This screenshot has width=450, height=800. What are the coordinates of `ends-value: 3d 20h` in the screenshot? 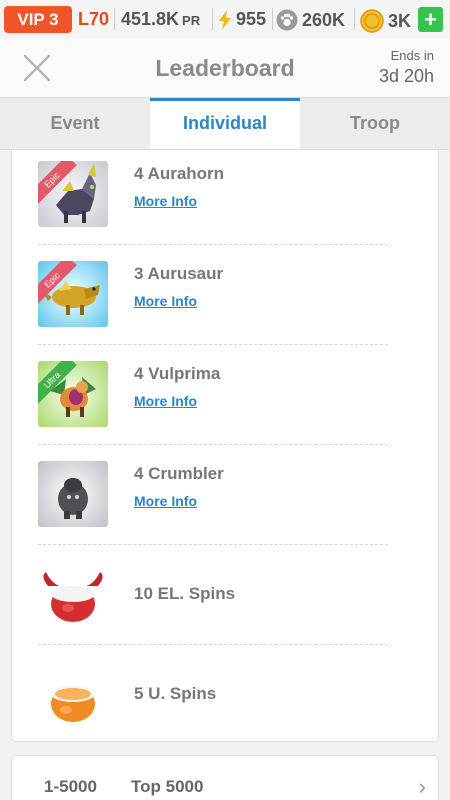 It's located at (406, 76).